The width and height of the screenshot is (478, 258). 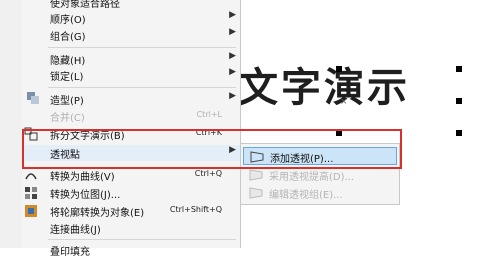 What do you see at coordinates (131, 5) in the screenshot?
I see `menu-item-fit-to-path: 使对象适合路径` at bounding box center [131, 5].